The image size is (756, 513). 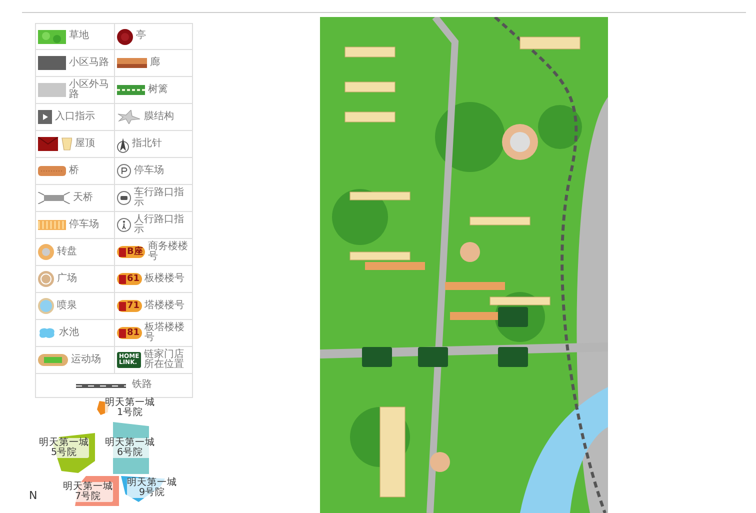 What do you see at coordinates (52, 37) in the screenshot?
I see `grass-swatch-icon` at bounding box center [52, 37].